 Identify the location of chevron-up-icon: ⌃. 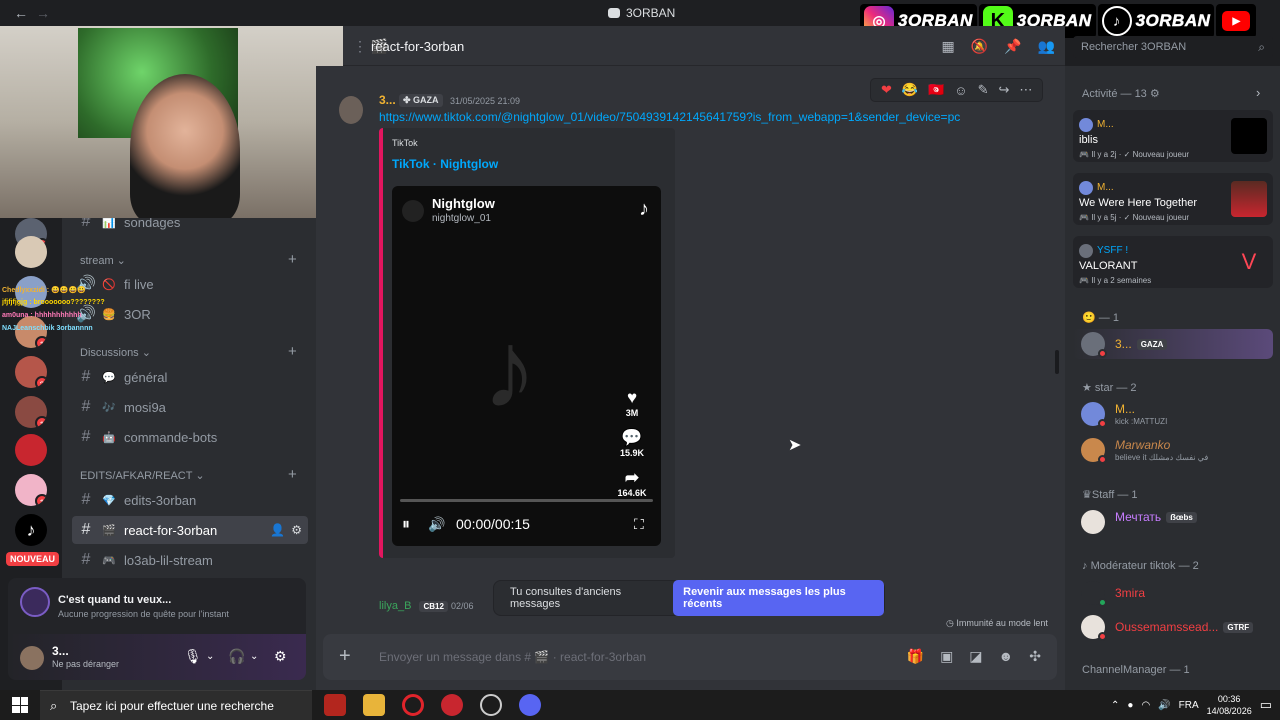
(1115, 705).